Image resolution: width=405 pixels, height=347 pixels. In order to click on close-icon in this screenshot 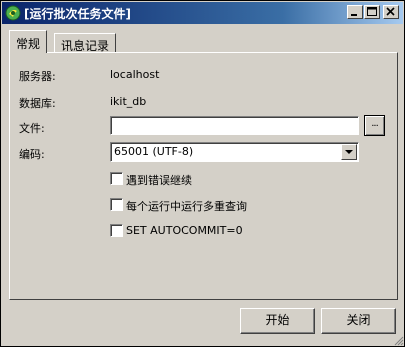, I will do `click(390, 11)`.